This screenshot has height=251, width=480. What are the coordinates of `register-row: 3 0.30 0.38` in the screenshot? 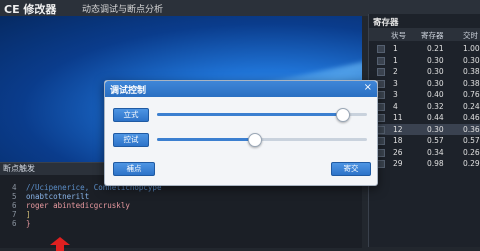 It's located at (424, 83).